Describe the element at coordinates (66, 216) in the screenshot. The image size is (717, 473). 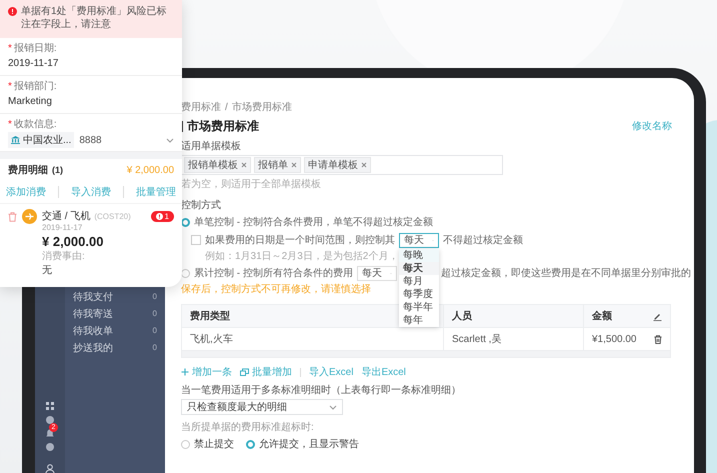
I see `expense-category: 交通 / 飞机` at that location.